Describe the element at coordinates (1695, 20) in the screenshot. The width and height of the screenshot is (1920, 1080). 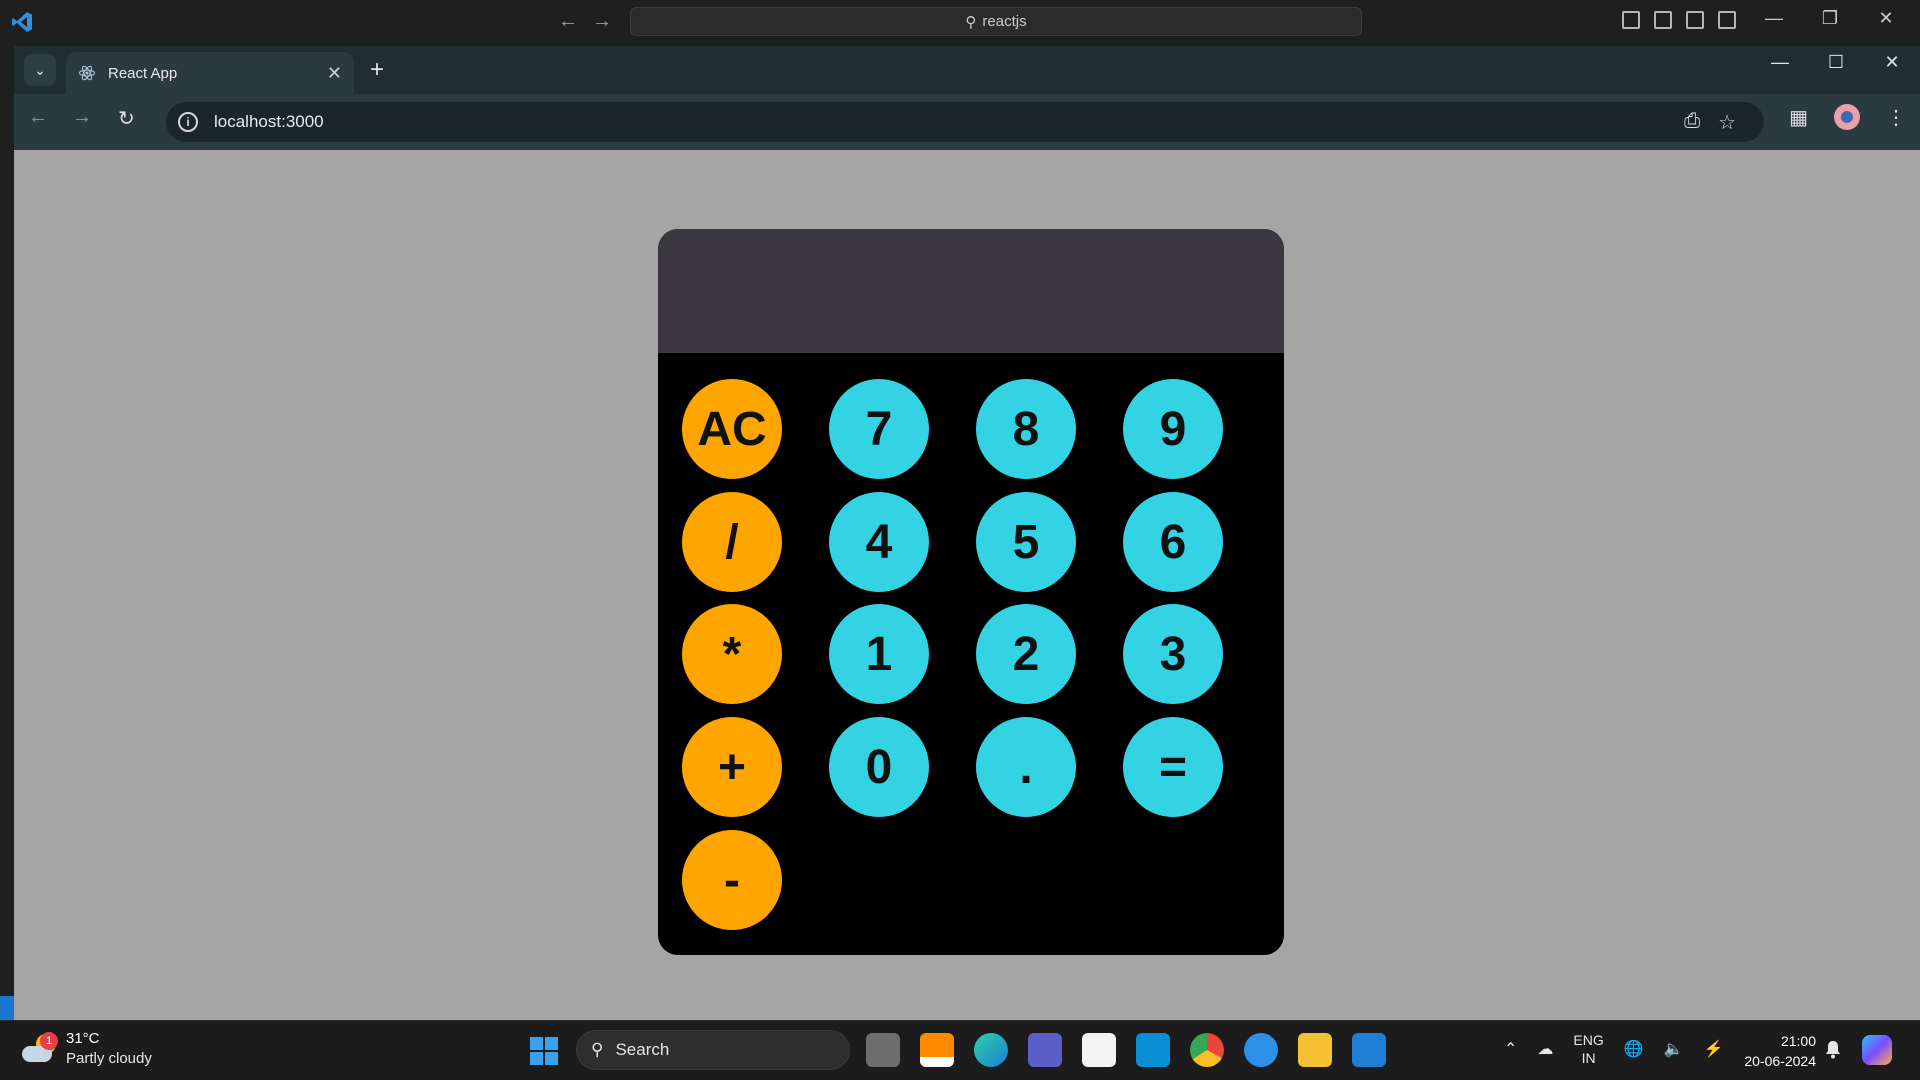
I see `toggle-secondary-sidebar-icon` at that location.